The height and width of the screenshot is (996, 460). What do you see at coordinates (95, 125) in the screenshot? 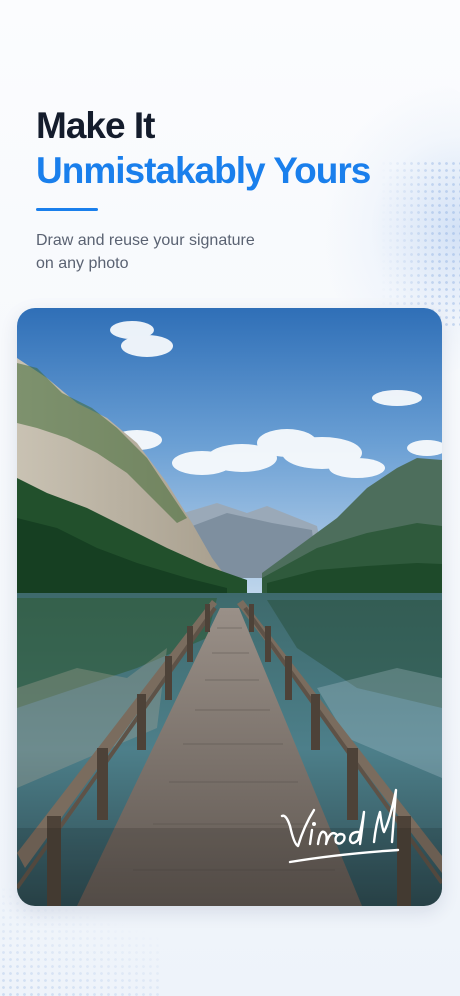
I see `headline-line-1: Make It` at bounding box center [95, 125].